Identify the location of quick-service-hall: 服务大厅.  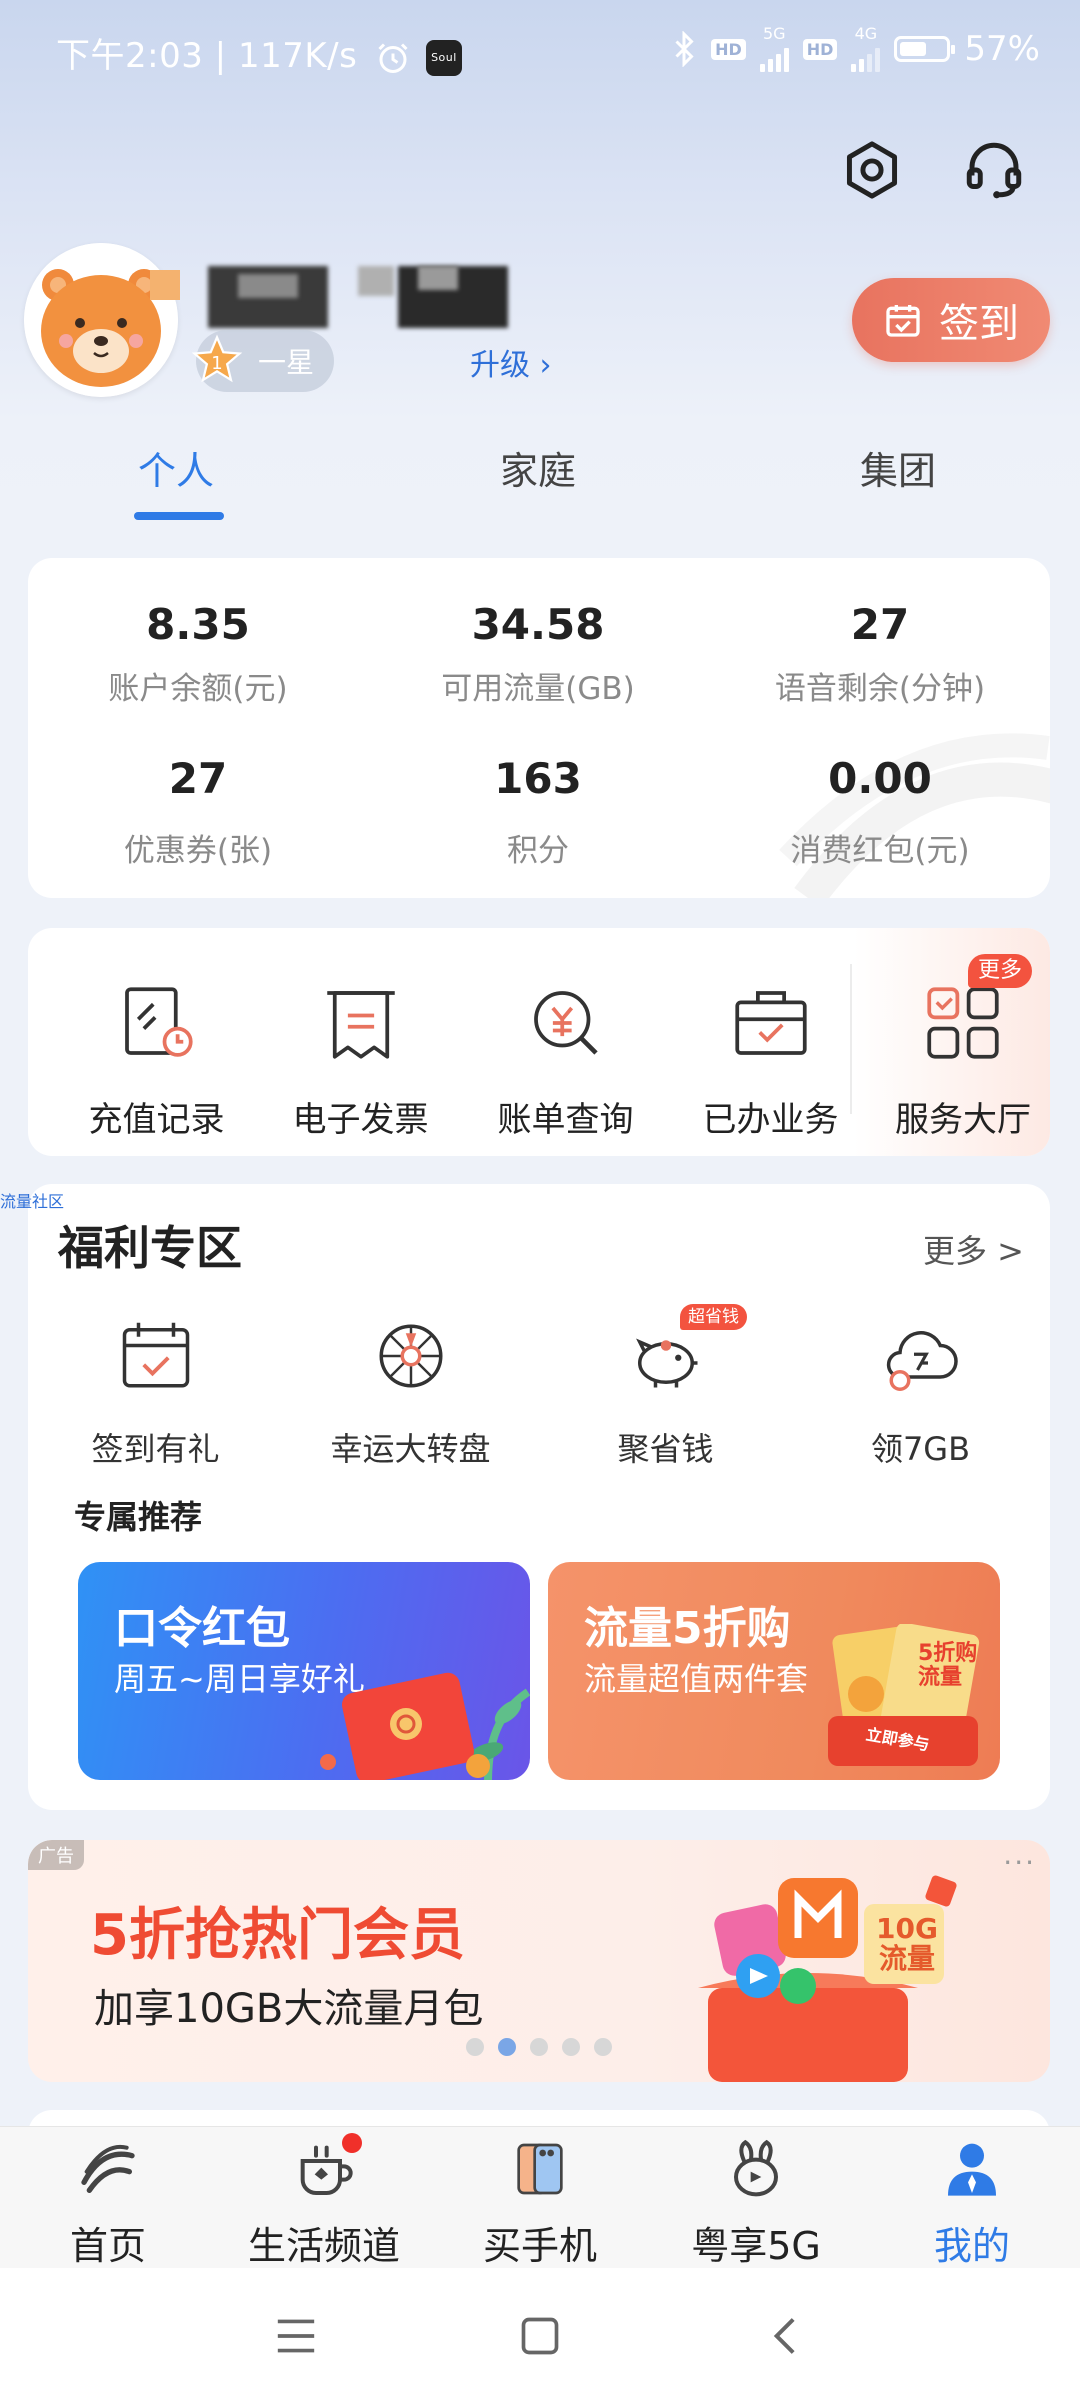
(963, 1059).